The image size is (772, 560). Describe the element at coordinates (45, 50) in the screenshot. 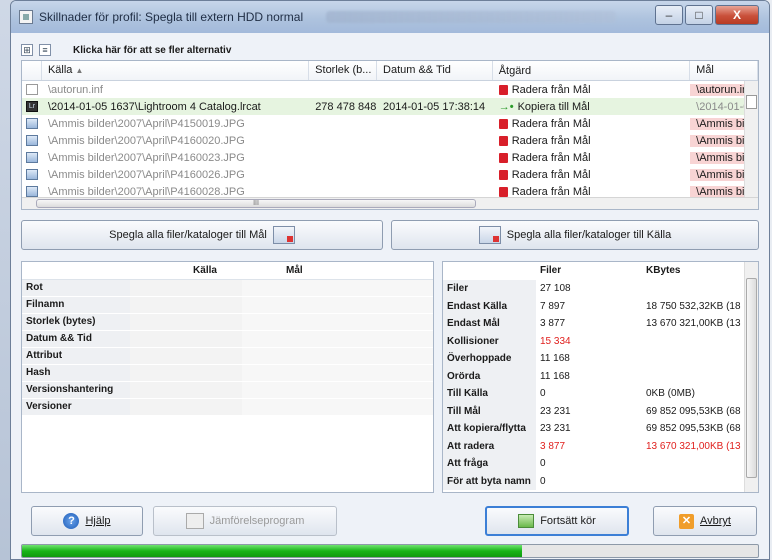

I see `collapse-icon: ≡` at that location.